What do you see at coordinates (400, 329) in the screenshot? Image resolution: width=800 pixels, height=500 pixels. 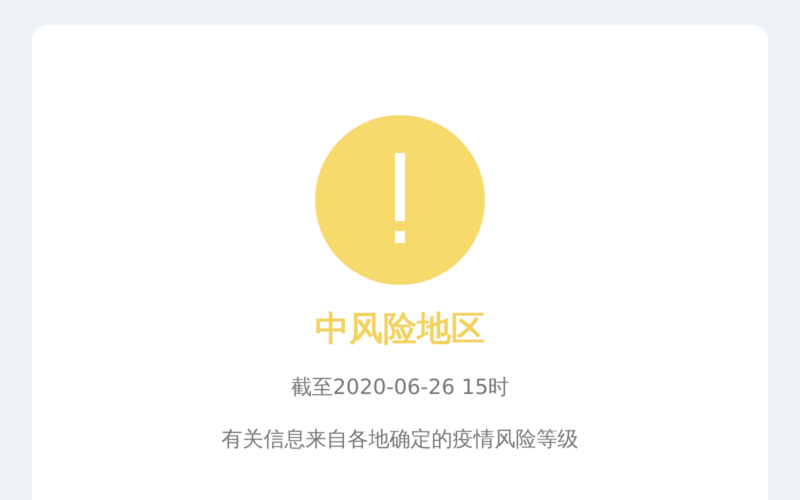 I see `risk-level-title: 中风险地区` at bounding box center [400, 329].